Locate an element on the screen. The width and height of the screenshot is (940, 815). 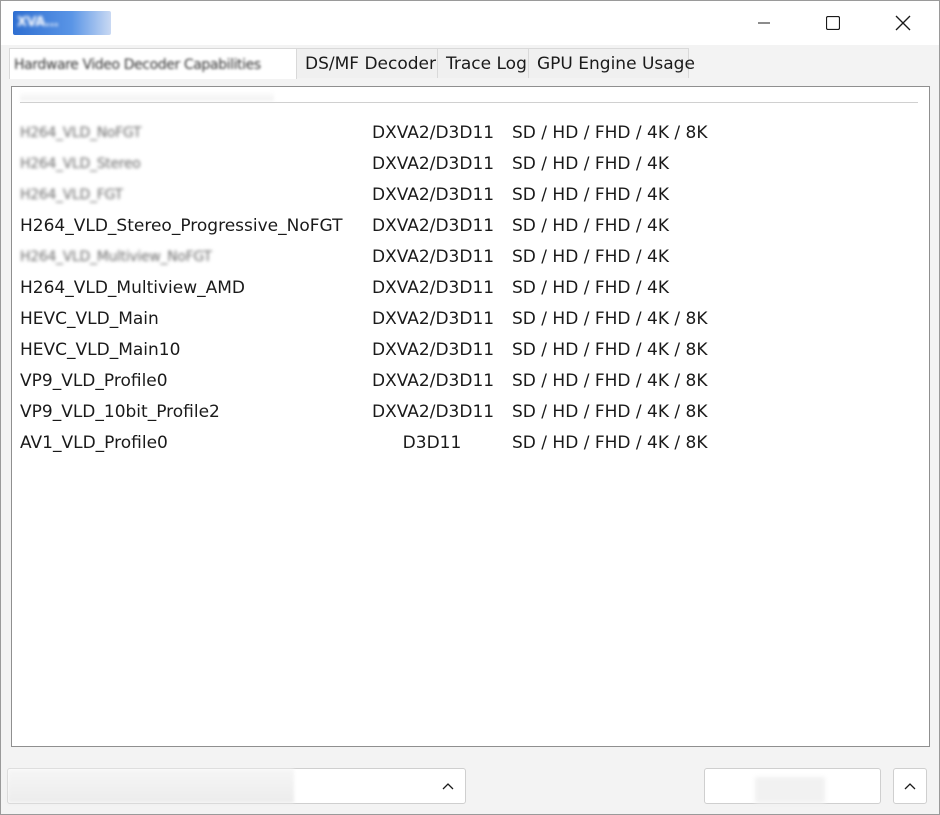
tab-label: Trace Log is located at coordinates (486, 64).